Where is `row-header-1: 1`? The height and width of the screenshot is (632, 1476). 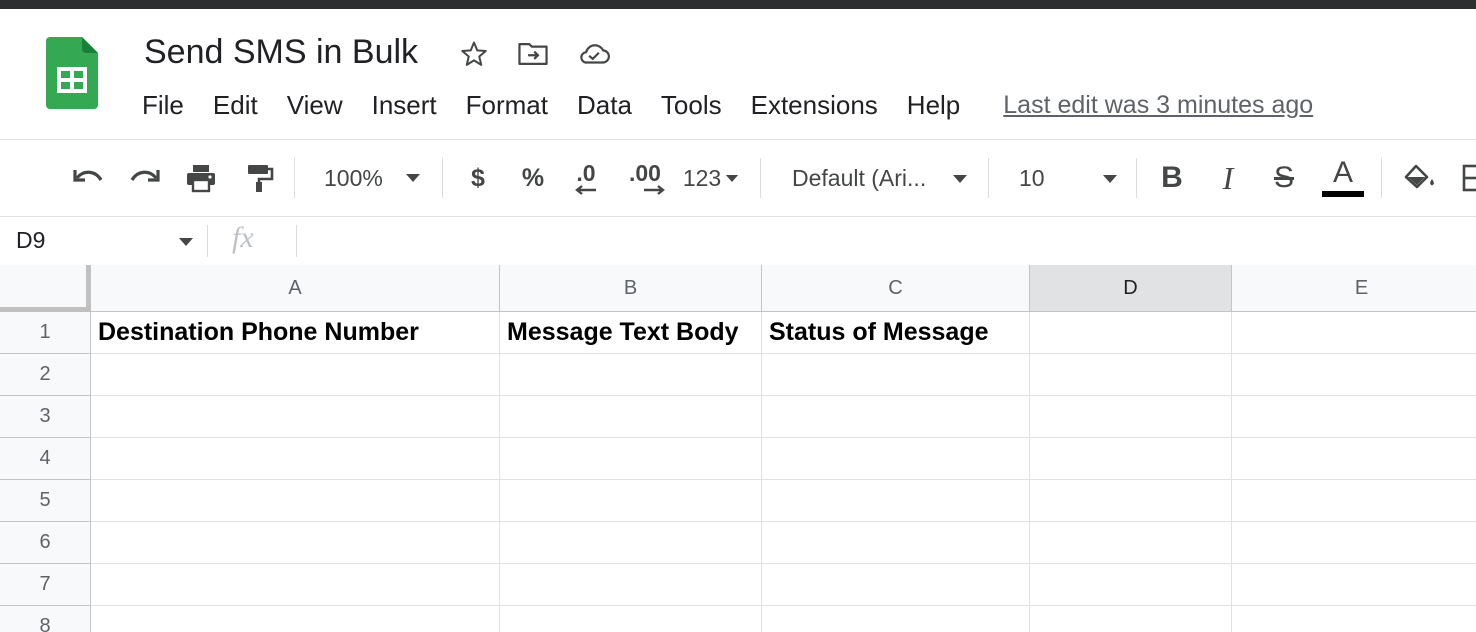 row-header-1: 1 is located at coordinates (45, 333).